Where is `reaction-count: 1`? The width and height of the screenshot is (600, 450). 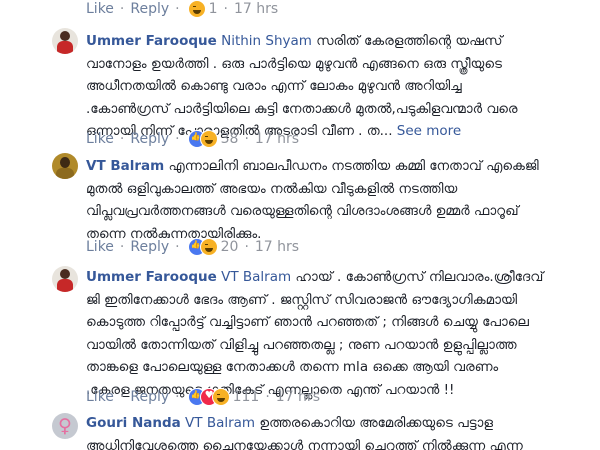 reaction-count: 1 is located at coordinates (213, 9).